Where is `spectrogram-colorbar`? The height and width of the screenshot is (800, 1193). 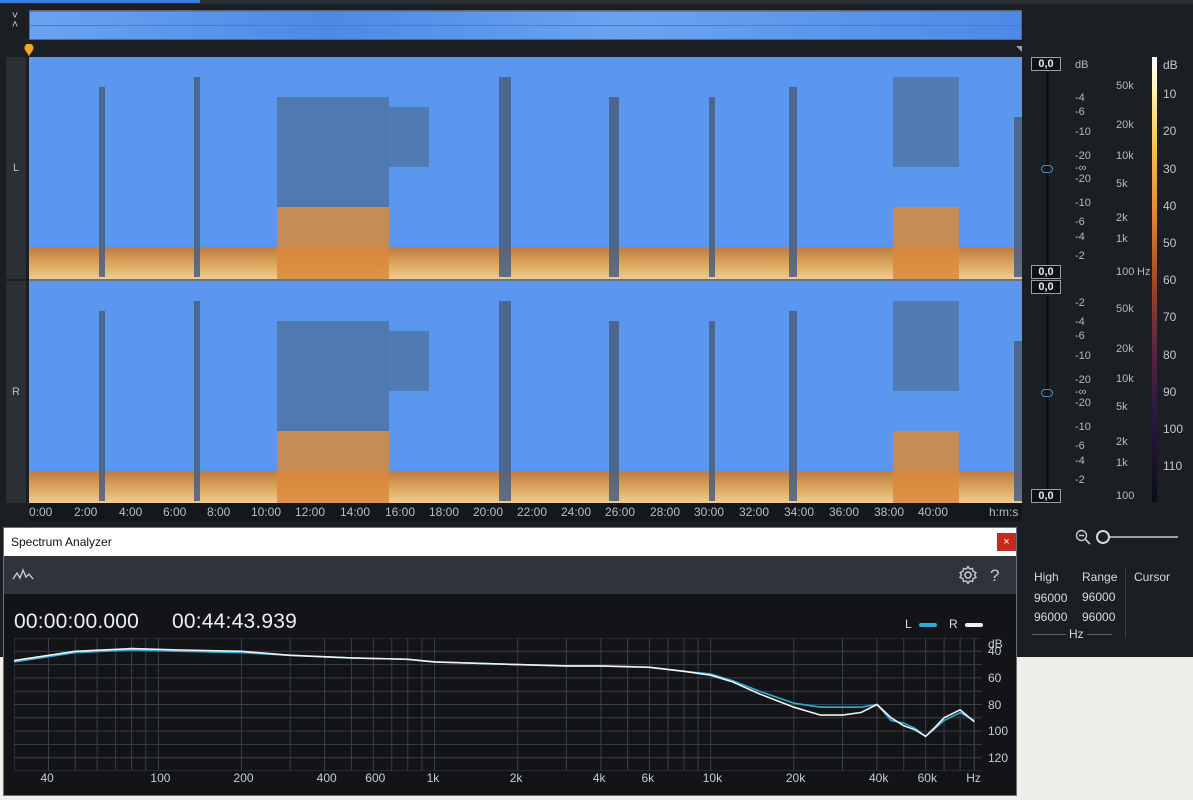 spectrogram-colorbar is located at coordinates (1154, 279).